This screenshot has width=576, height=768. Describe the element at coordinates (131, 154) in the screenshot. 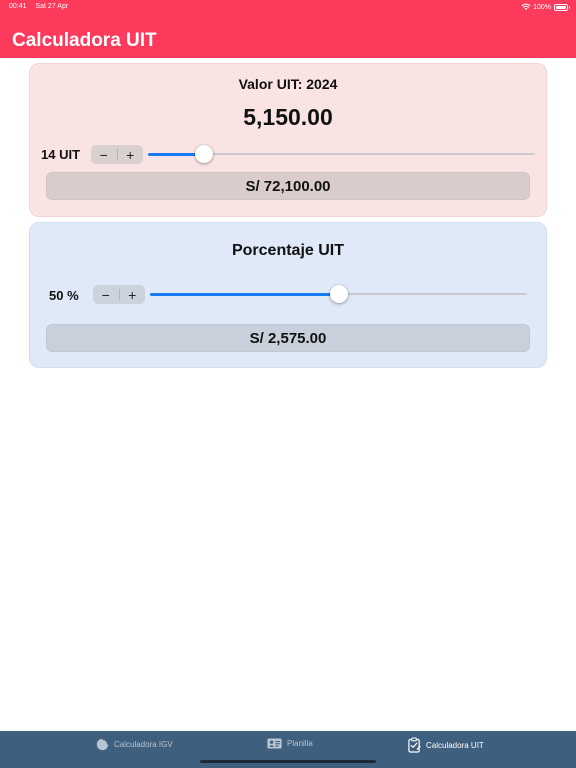

I see `uit-increment-button: +` at that location.